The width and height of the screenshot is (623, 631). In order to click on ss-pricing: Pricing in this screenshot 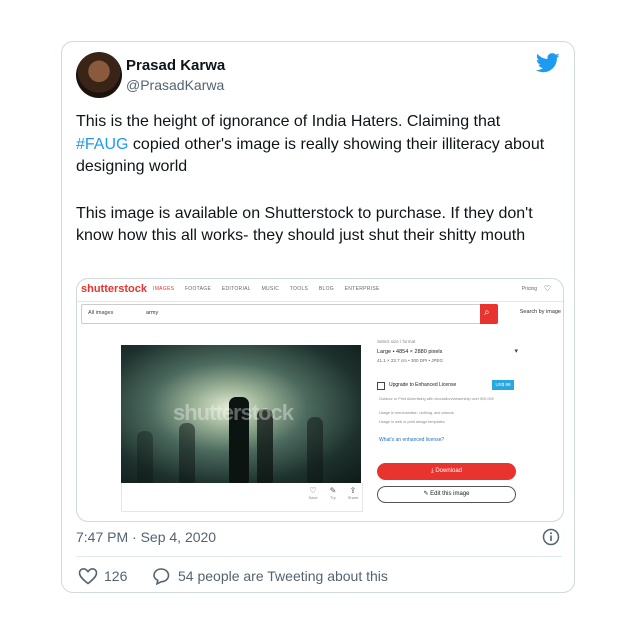, I will do `click(529, 289)`.